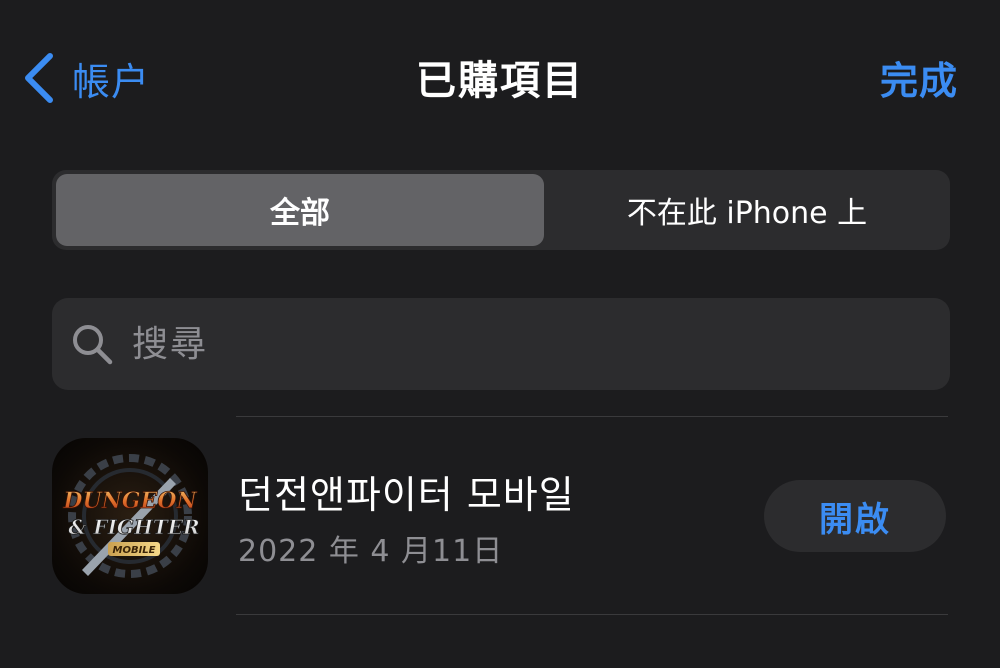 The image size is (1000, 668). What do you see at coordinates (134, 550) in the screenshot?
I see `icon-logo-line3: MOBILE` at bounding box center [134, 550].